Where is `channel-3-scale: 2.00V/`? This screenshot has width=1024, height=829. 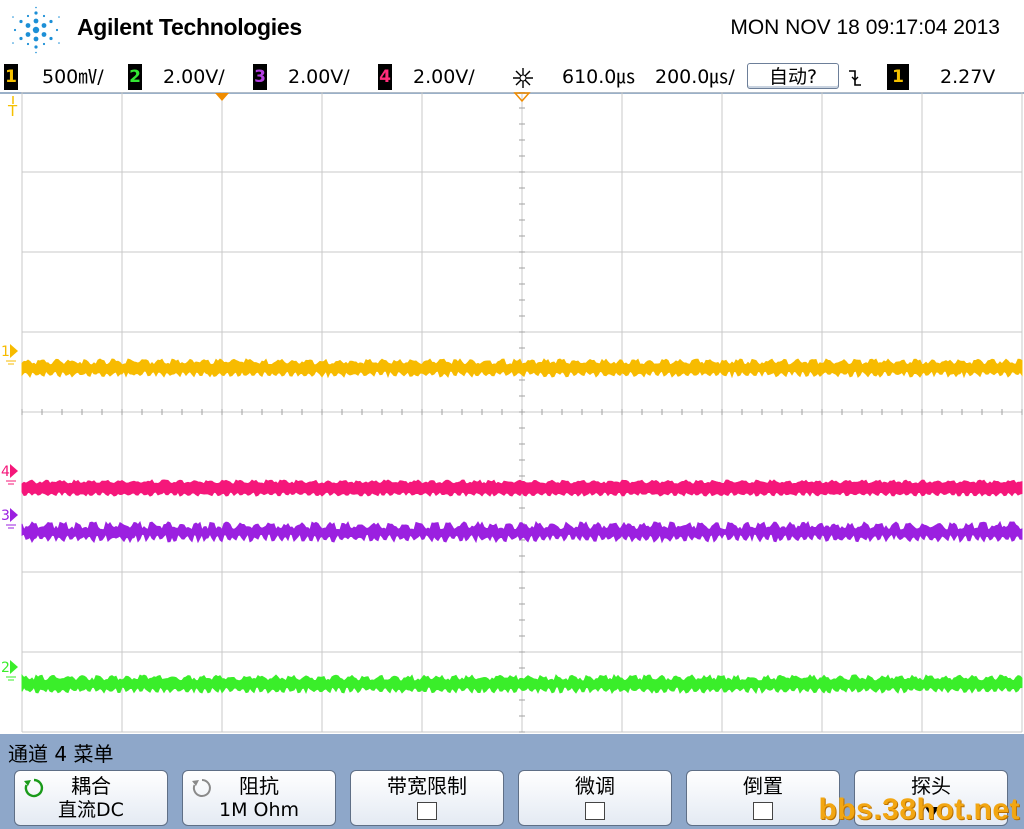 channel-3-scale: 2.00V/ is located at coordinates (319, 77).